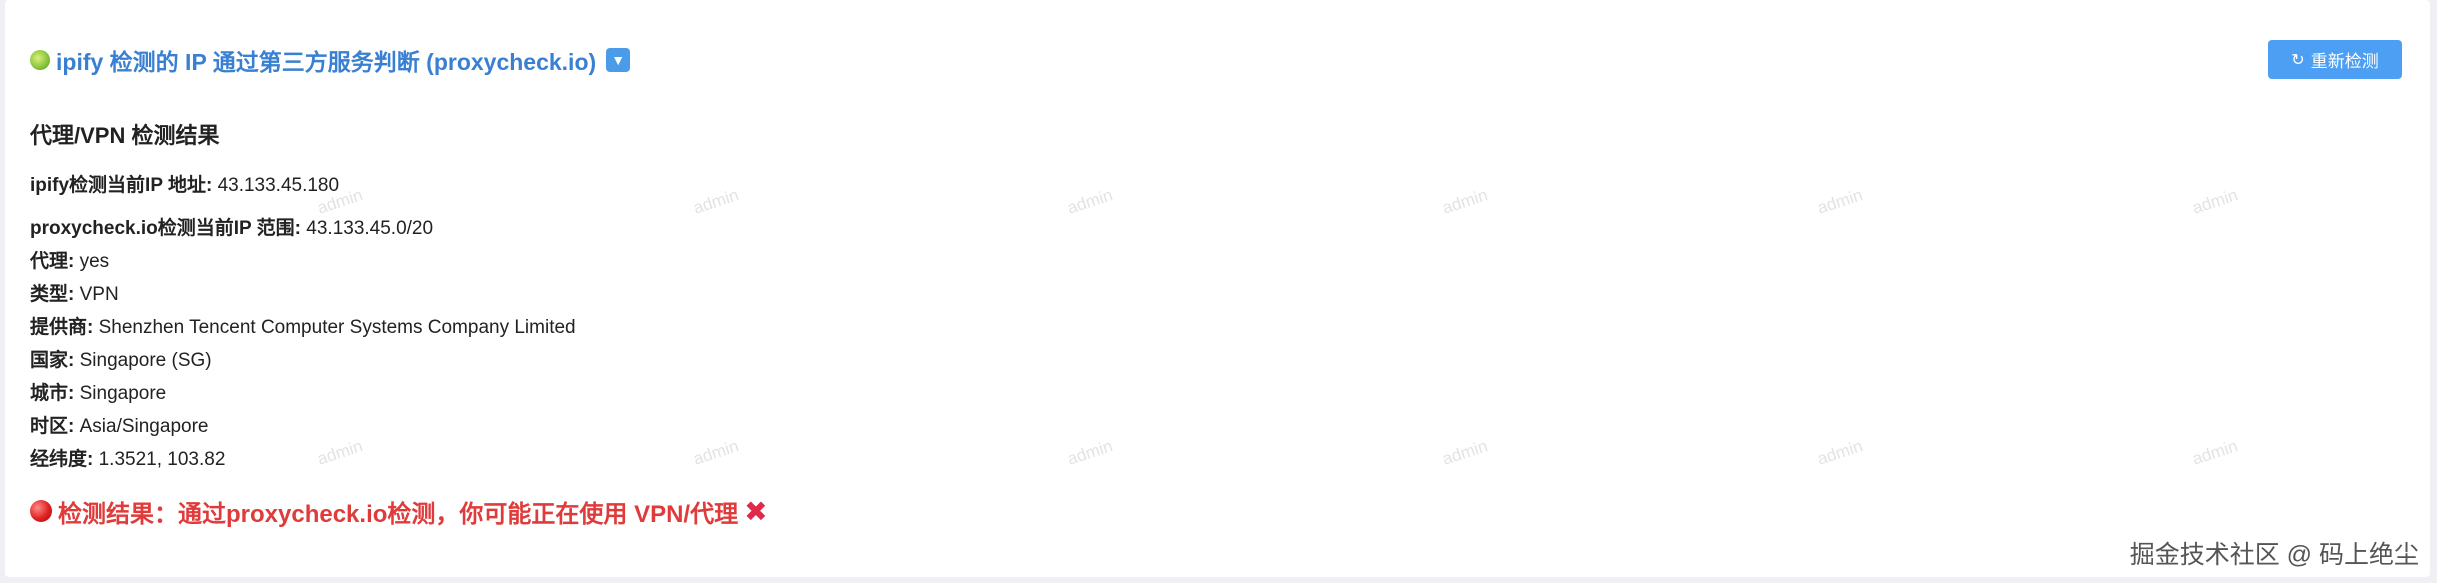  Describe the element at coordinates (52, 261) in the screenshot. I see `field-key: 代理:` at that location.